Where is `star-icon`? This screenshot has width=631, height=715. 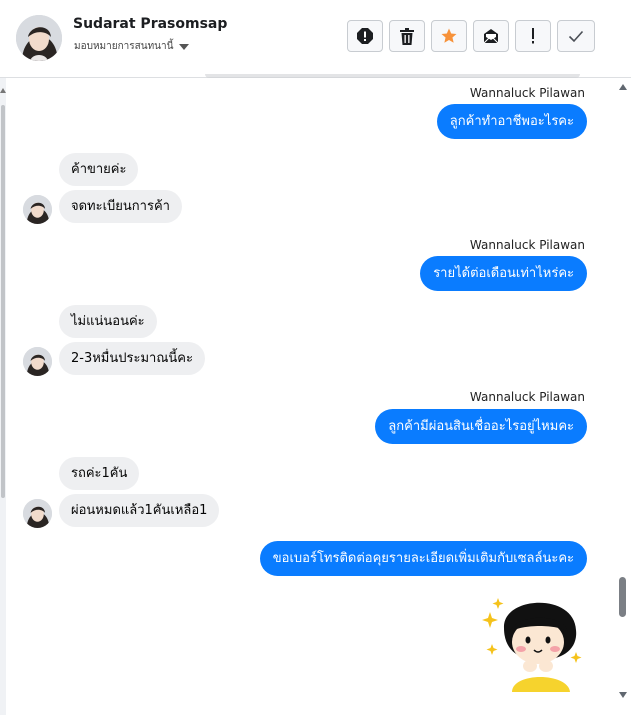 star-icon is located at coordinates (449, 35).